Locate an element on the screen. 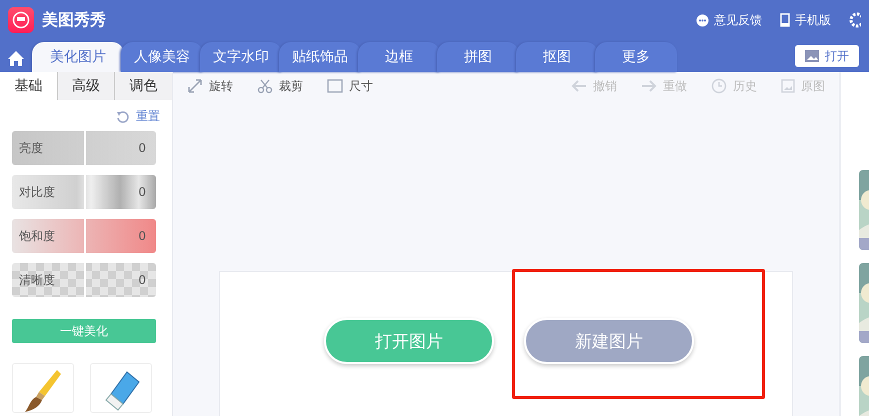 The image size is (869, 416). new-image-button: 新建图片 is located at coordinates (609, 341).